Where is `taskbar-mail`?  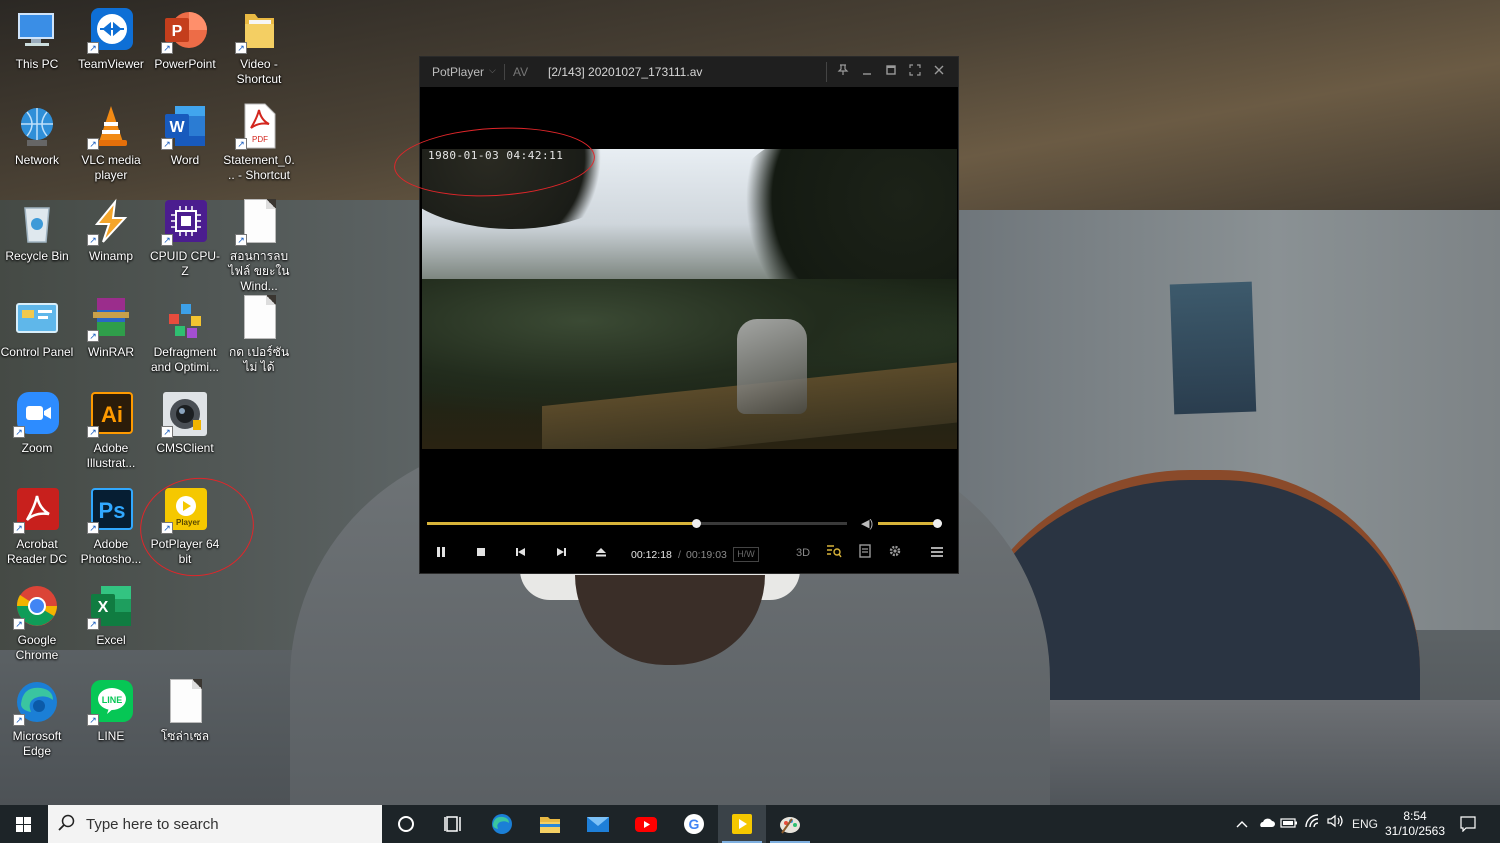
taskbar-mail is located at coordinates (598, 824).